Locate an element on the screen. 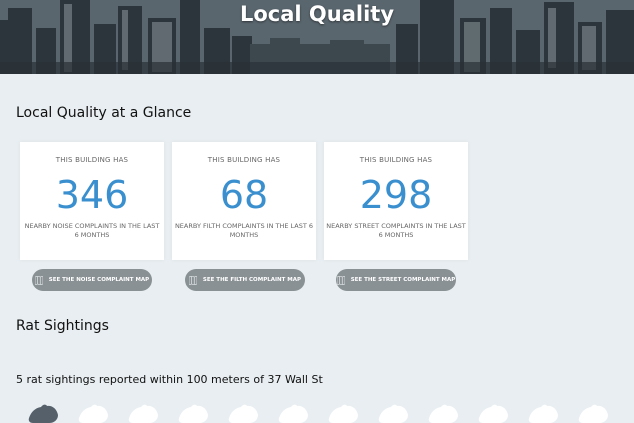 The image size is (634, 423). filth-complaints-count: 68 is located at coordinates (244, 195).